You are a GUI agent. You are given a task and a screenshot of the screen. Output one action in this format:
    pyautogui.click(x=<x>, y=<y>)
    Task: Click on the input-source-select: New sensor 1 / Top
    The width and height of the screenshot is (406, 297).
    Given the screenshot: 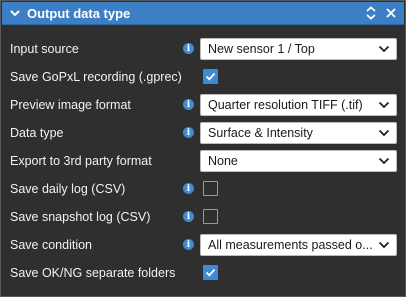 What is the action you would take?
    pyautogui.click(x=298, y=49)
    